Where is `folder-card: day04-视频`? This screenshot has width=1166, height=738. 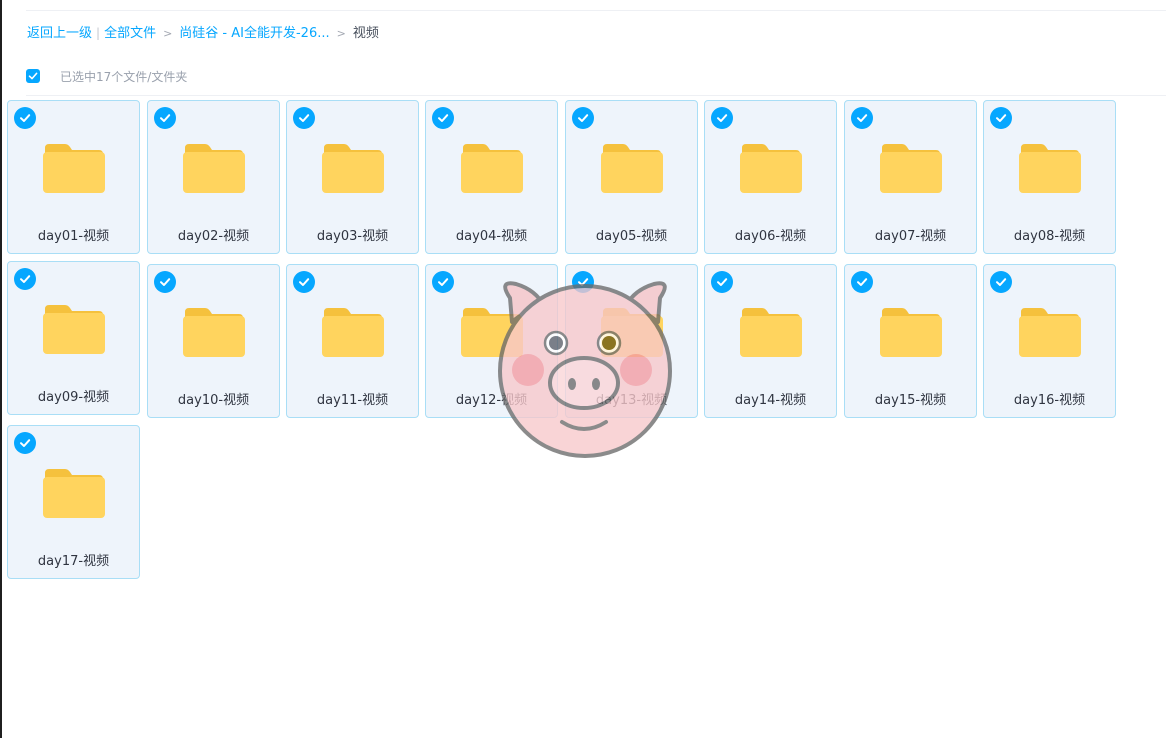
folder-card: day04-视频 is located at coordinates (491, 177).